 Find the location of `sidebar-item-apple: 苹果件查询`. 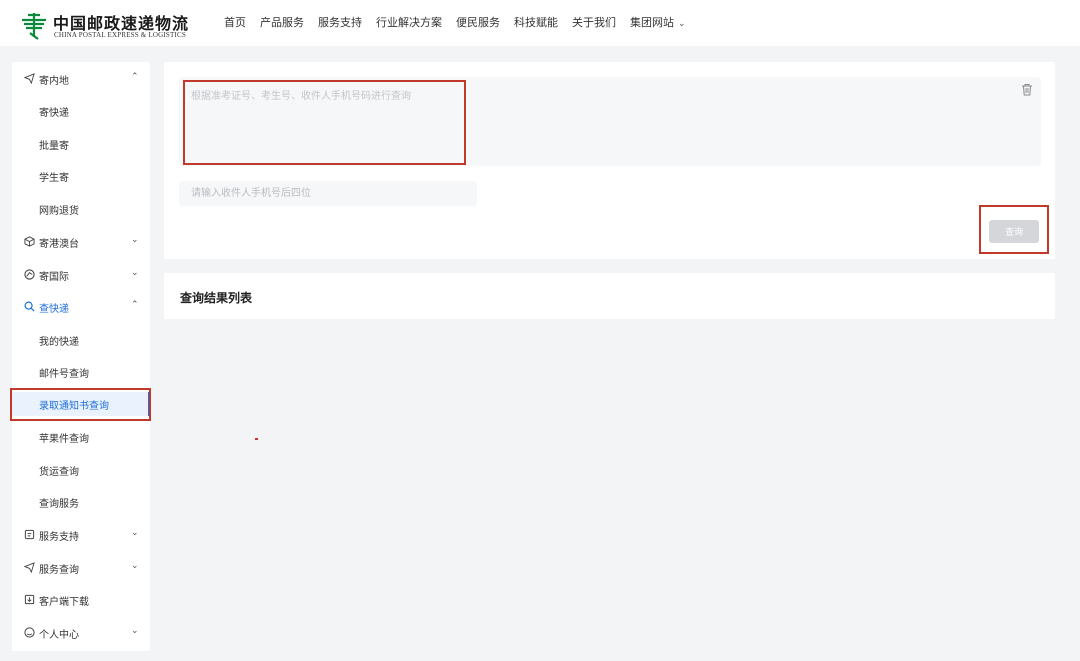

sidebar-item-apple: 苹果件查询 is located at coordinates (81, 437).